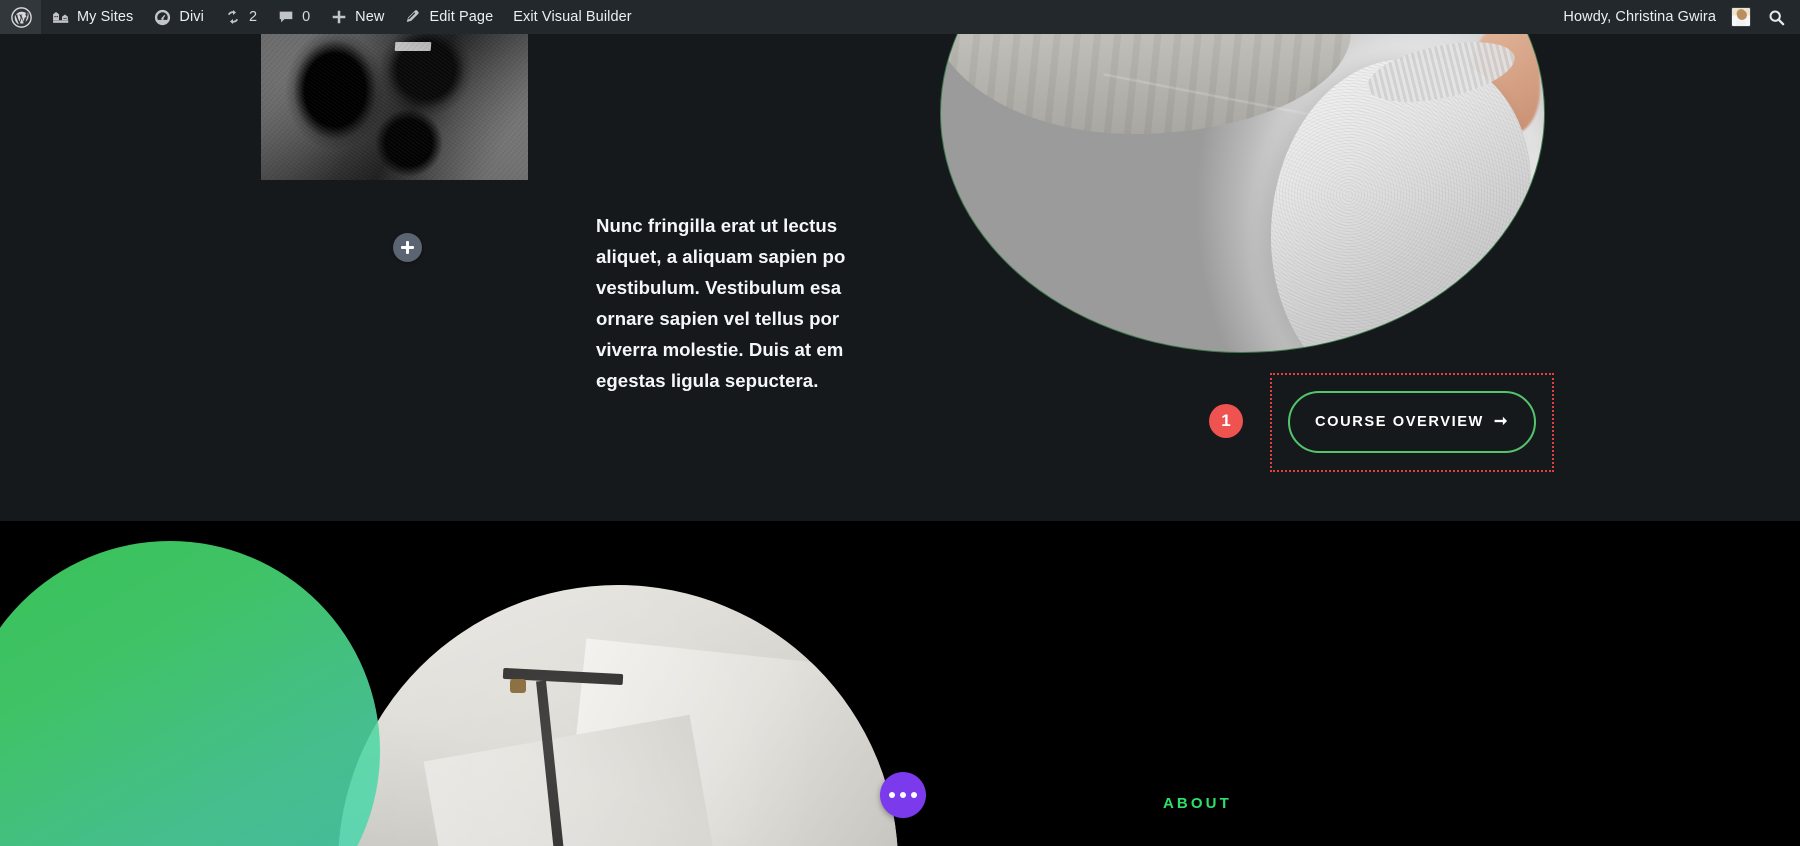  I want to click on admin-bar-right-group: Howdy, Christina Gwira, so click(1676, 17).